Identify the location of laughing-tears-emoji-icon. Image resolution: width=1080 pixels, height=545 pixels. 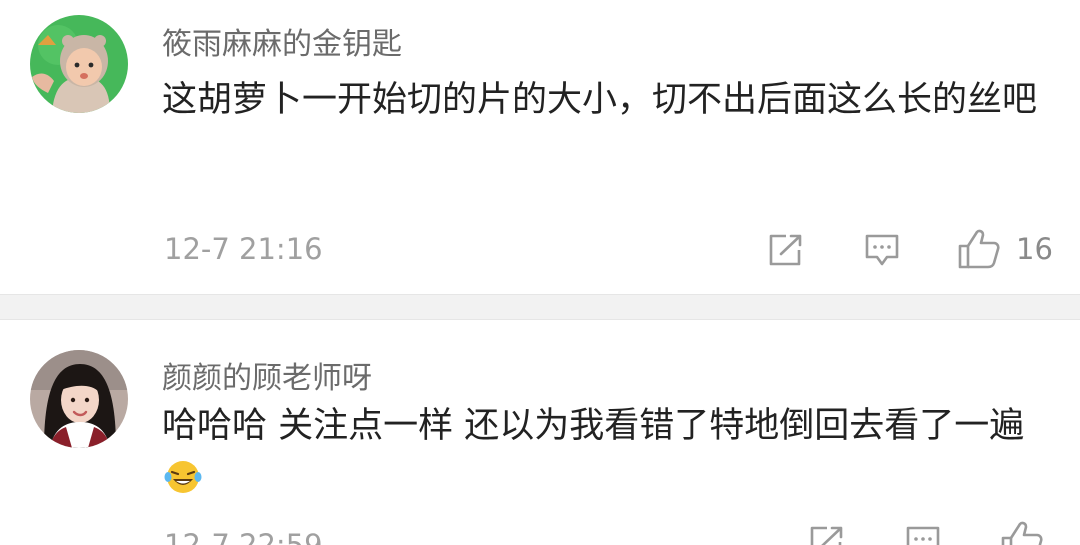
(183, 477).